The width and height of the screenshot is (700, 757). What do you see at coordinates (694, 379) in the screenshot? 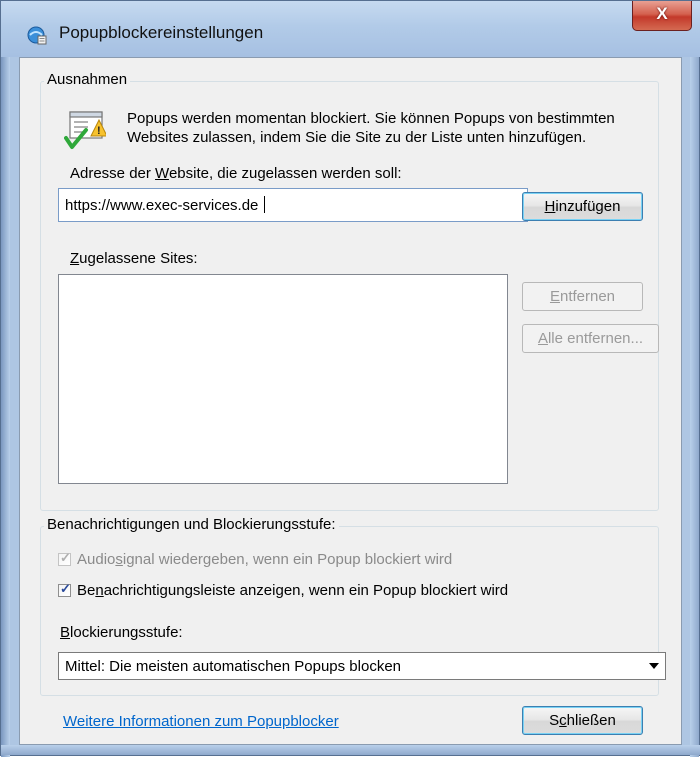
I see `window-frame-right` at bounding box center [694, 379].